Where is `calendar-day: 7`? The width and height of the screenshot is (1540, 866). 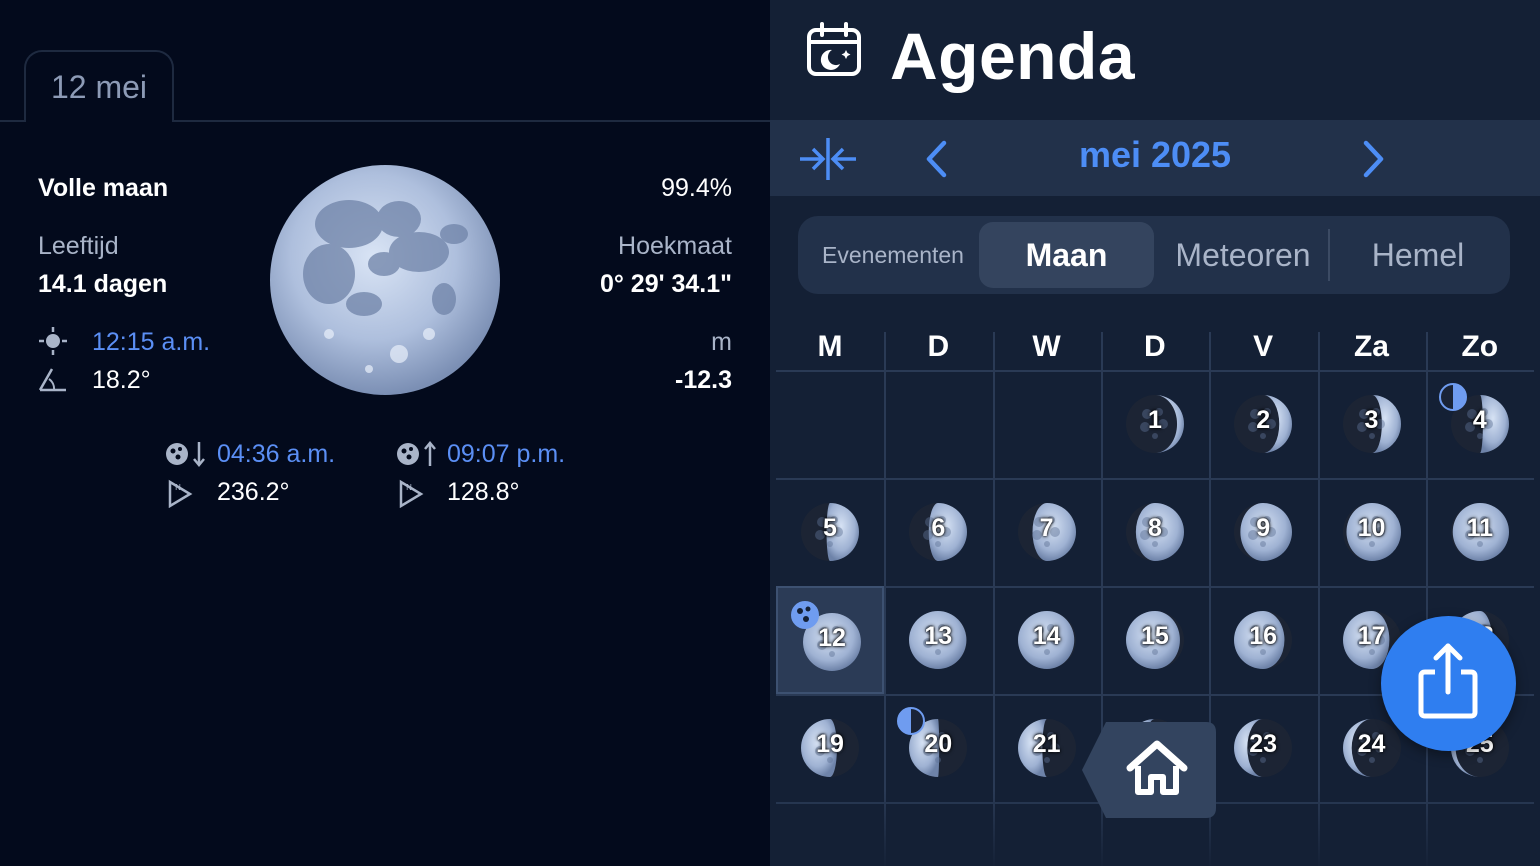
calendar-day: 7 is located at coordinates (1047, 532).